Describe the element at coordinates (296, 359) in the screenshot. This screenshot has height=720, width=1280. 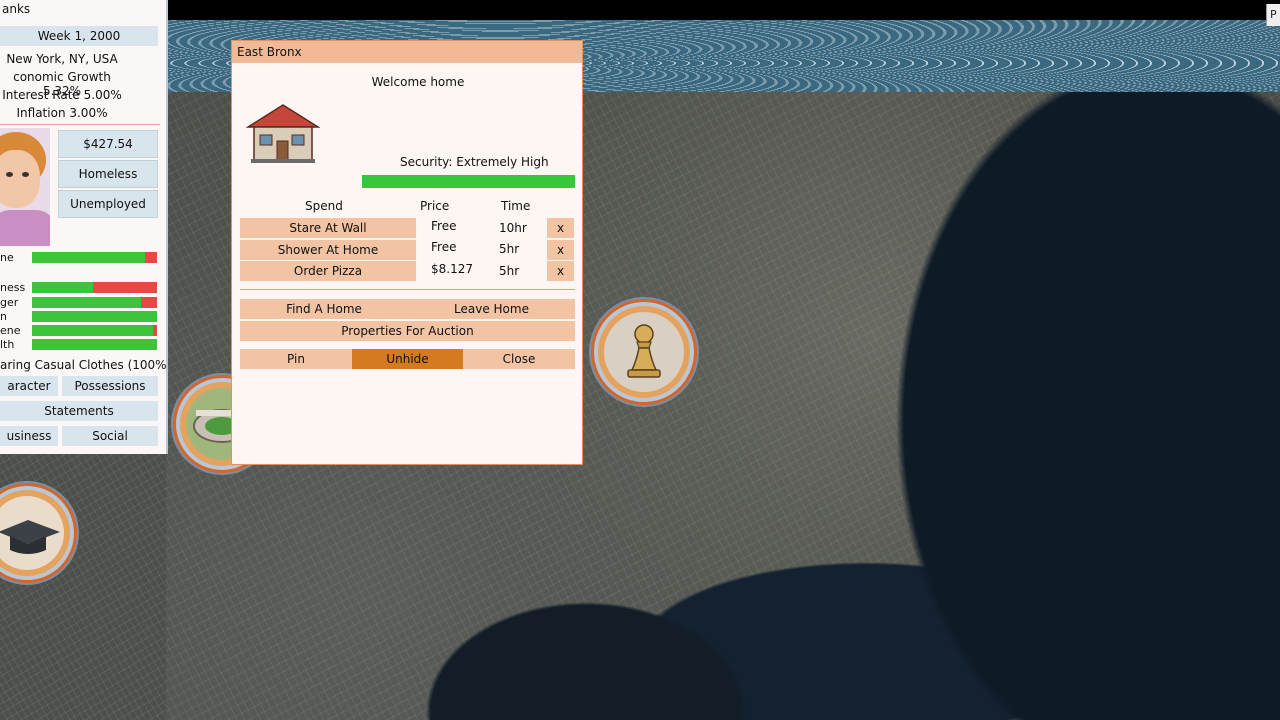
I see `pin-button: Pin` at that location.